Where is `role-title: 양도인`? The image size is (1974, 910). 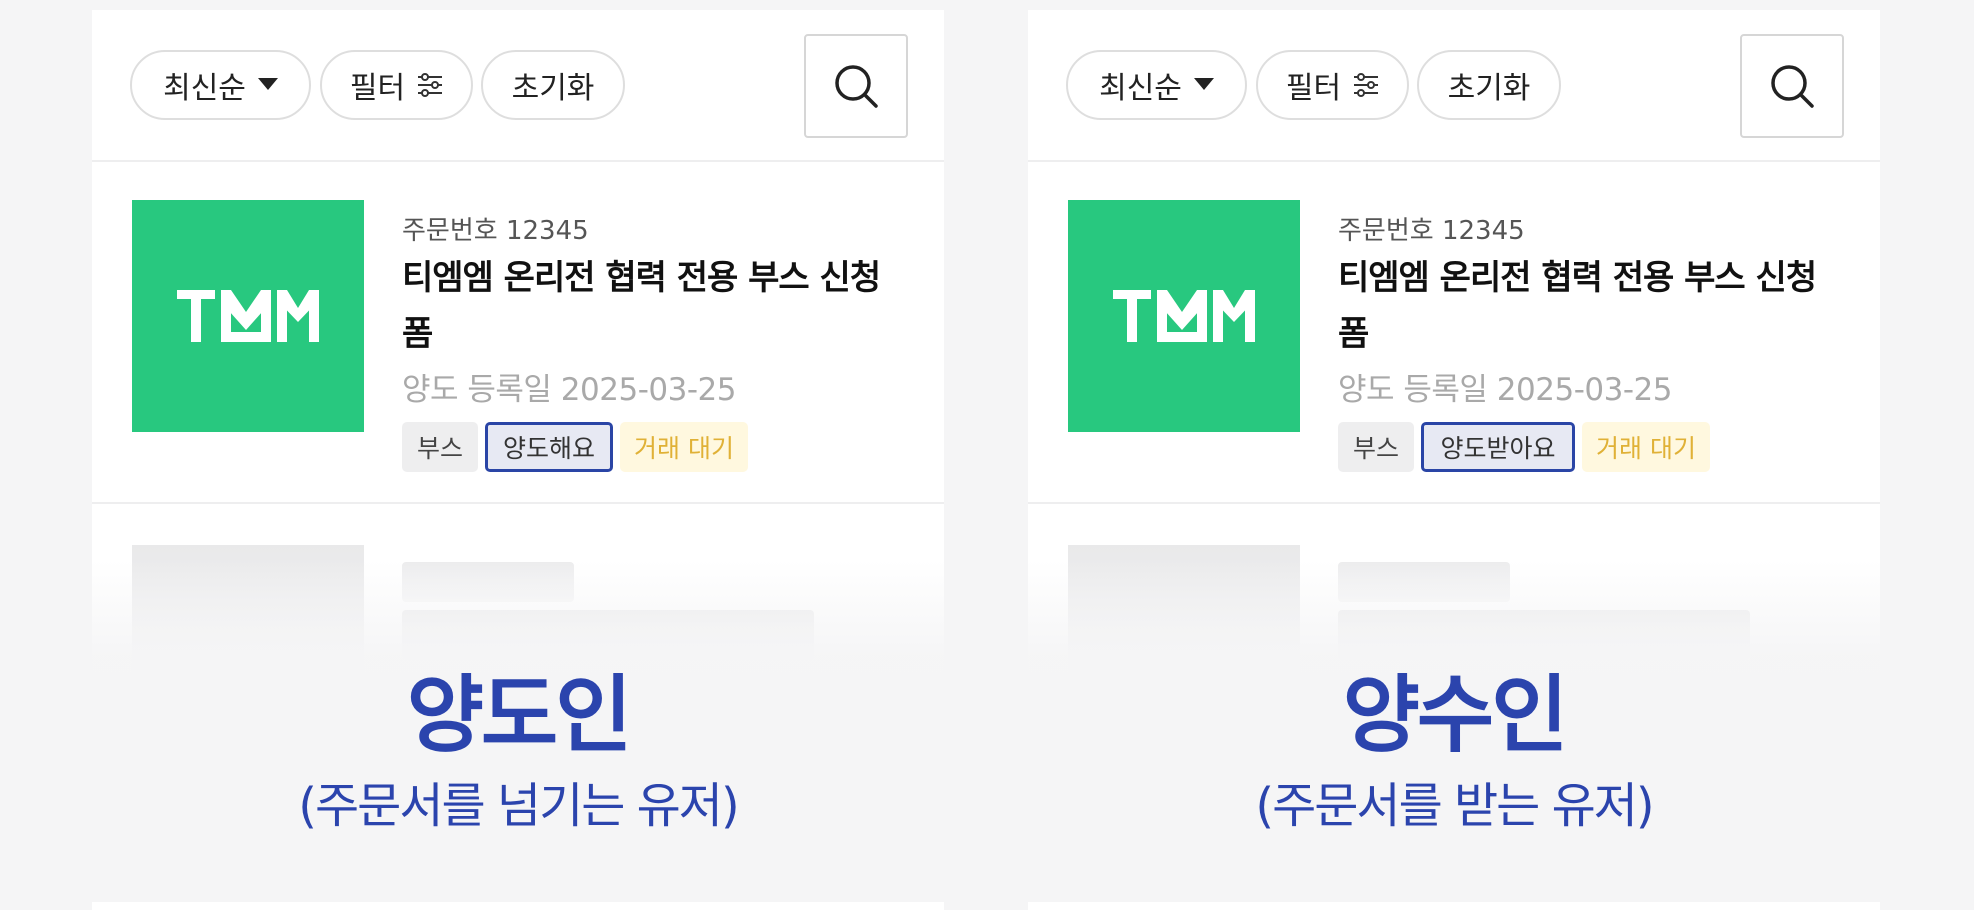 role-title: 양도인 is located at coordinates (519, 715).